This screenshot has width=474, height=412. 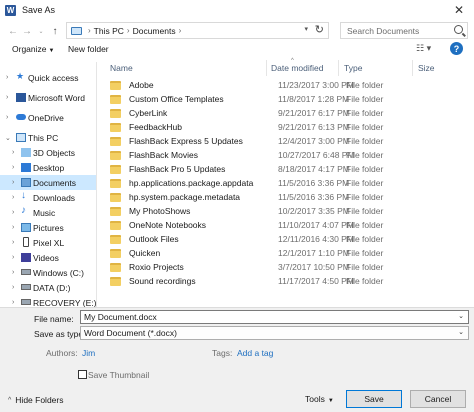 I want to click on file-row-adobe: Adobe 11/23/2017 3:00 PM File folder, so click(x=284, y=85).